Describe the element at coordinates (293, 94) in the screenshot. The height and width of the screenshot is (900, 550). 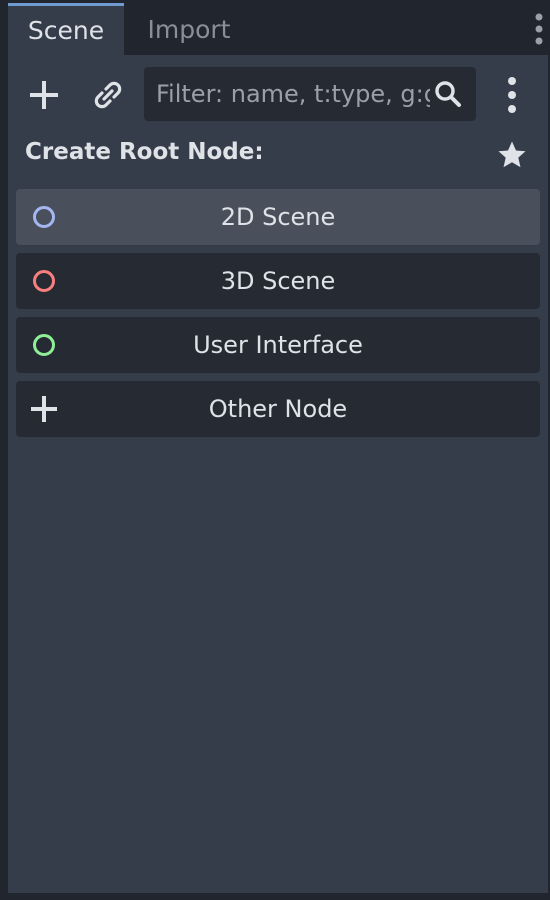
I see `filter-input` at that location.